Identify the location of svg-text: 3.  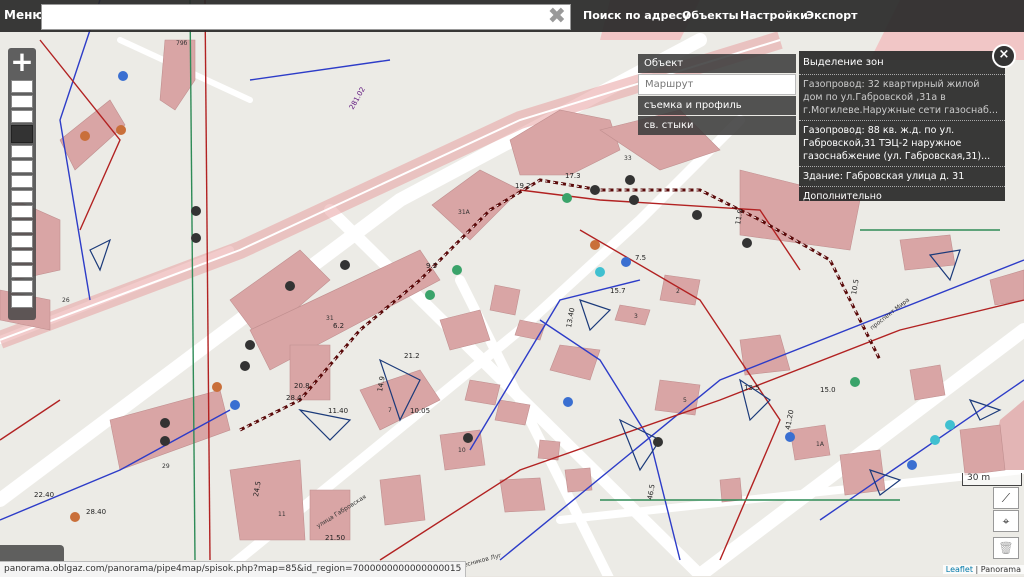
(636, 316).